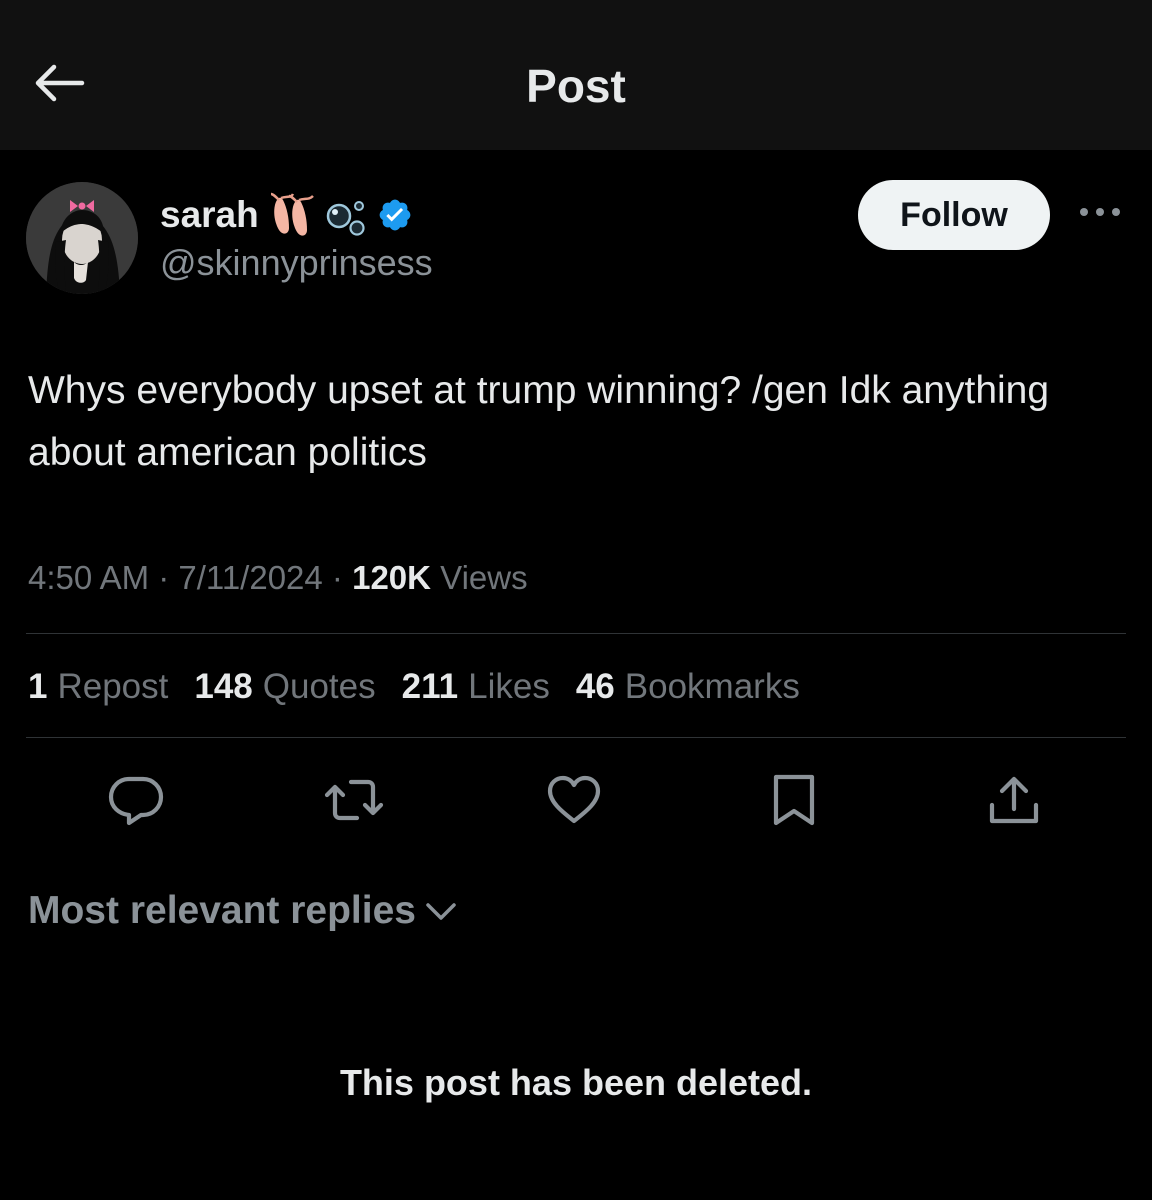  I want to click on stat-count: 46, so click(595, 686).